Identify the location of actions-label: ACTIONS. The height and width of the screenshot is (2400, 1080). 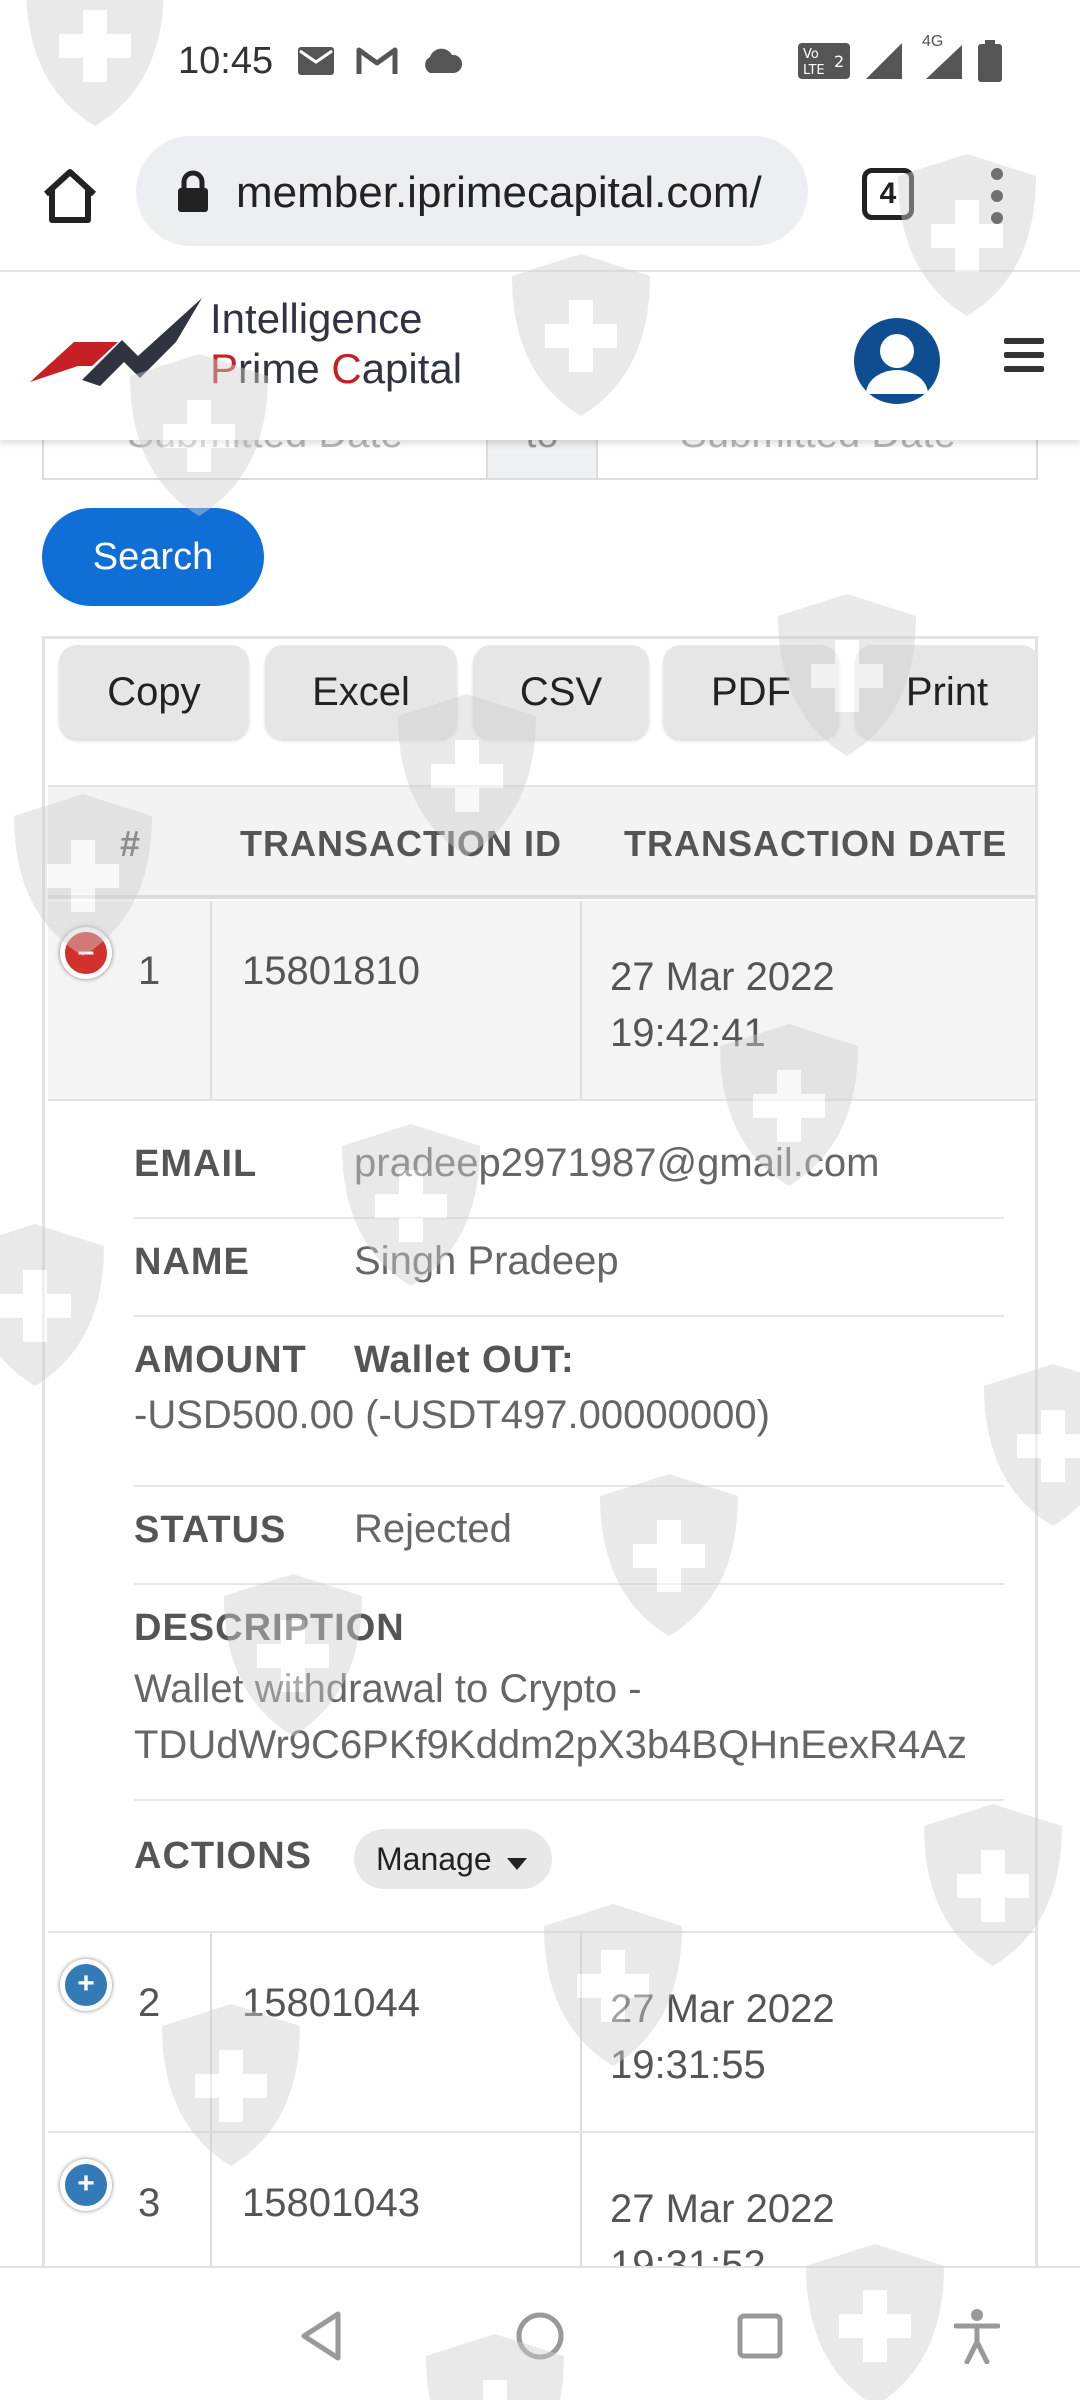
(223, 1856).